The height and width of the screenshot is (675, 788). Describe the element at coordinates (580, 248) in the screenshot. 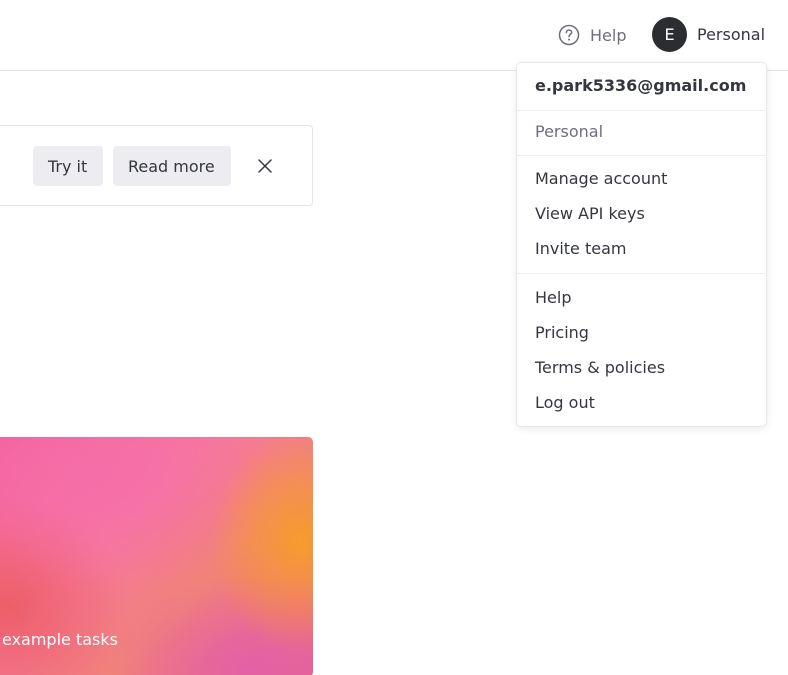

I see `menu-item-invite-team: Invite team` at that location.